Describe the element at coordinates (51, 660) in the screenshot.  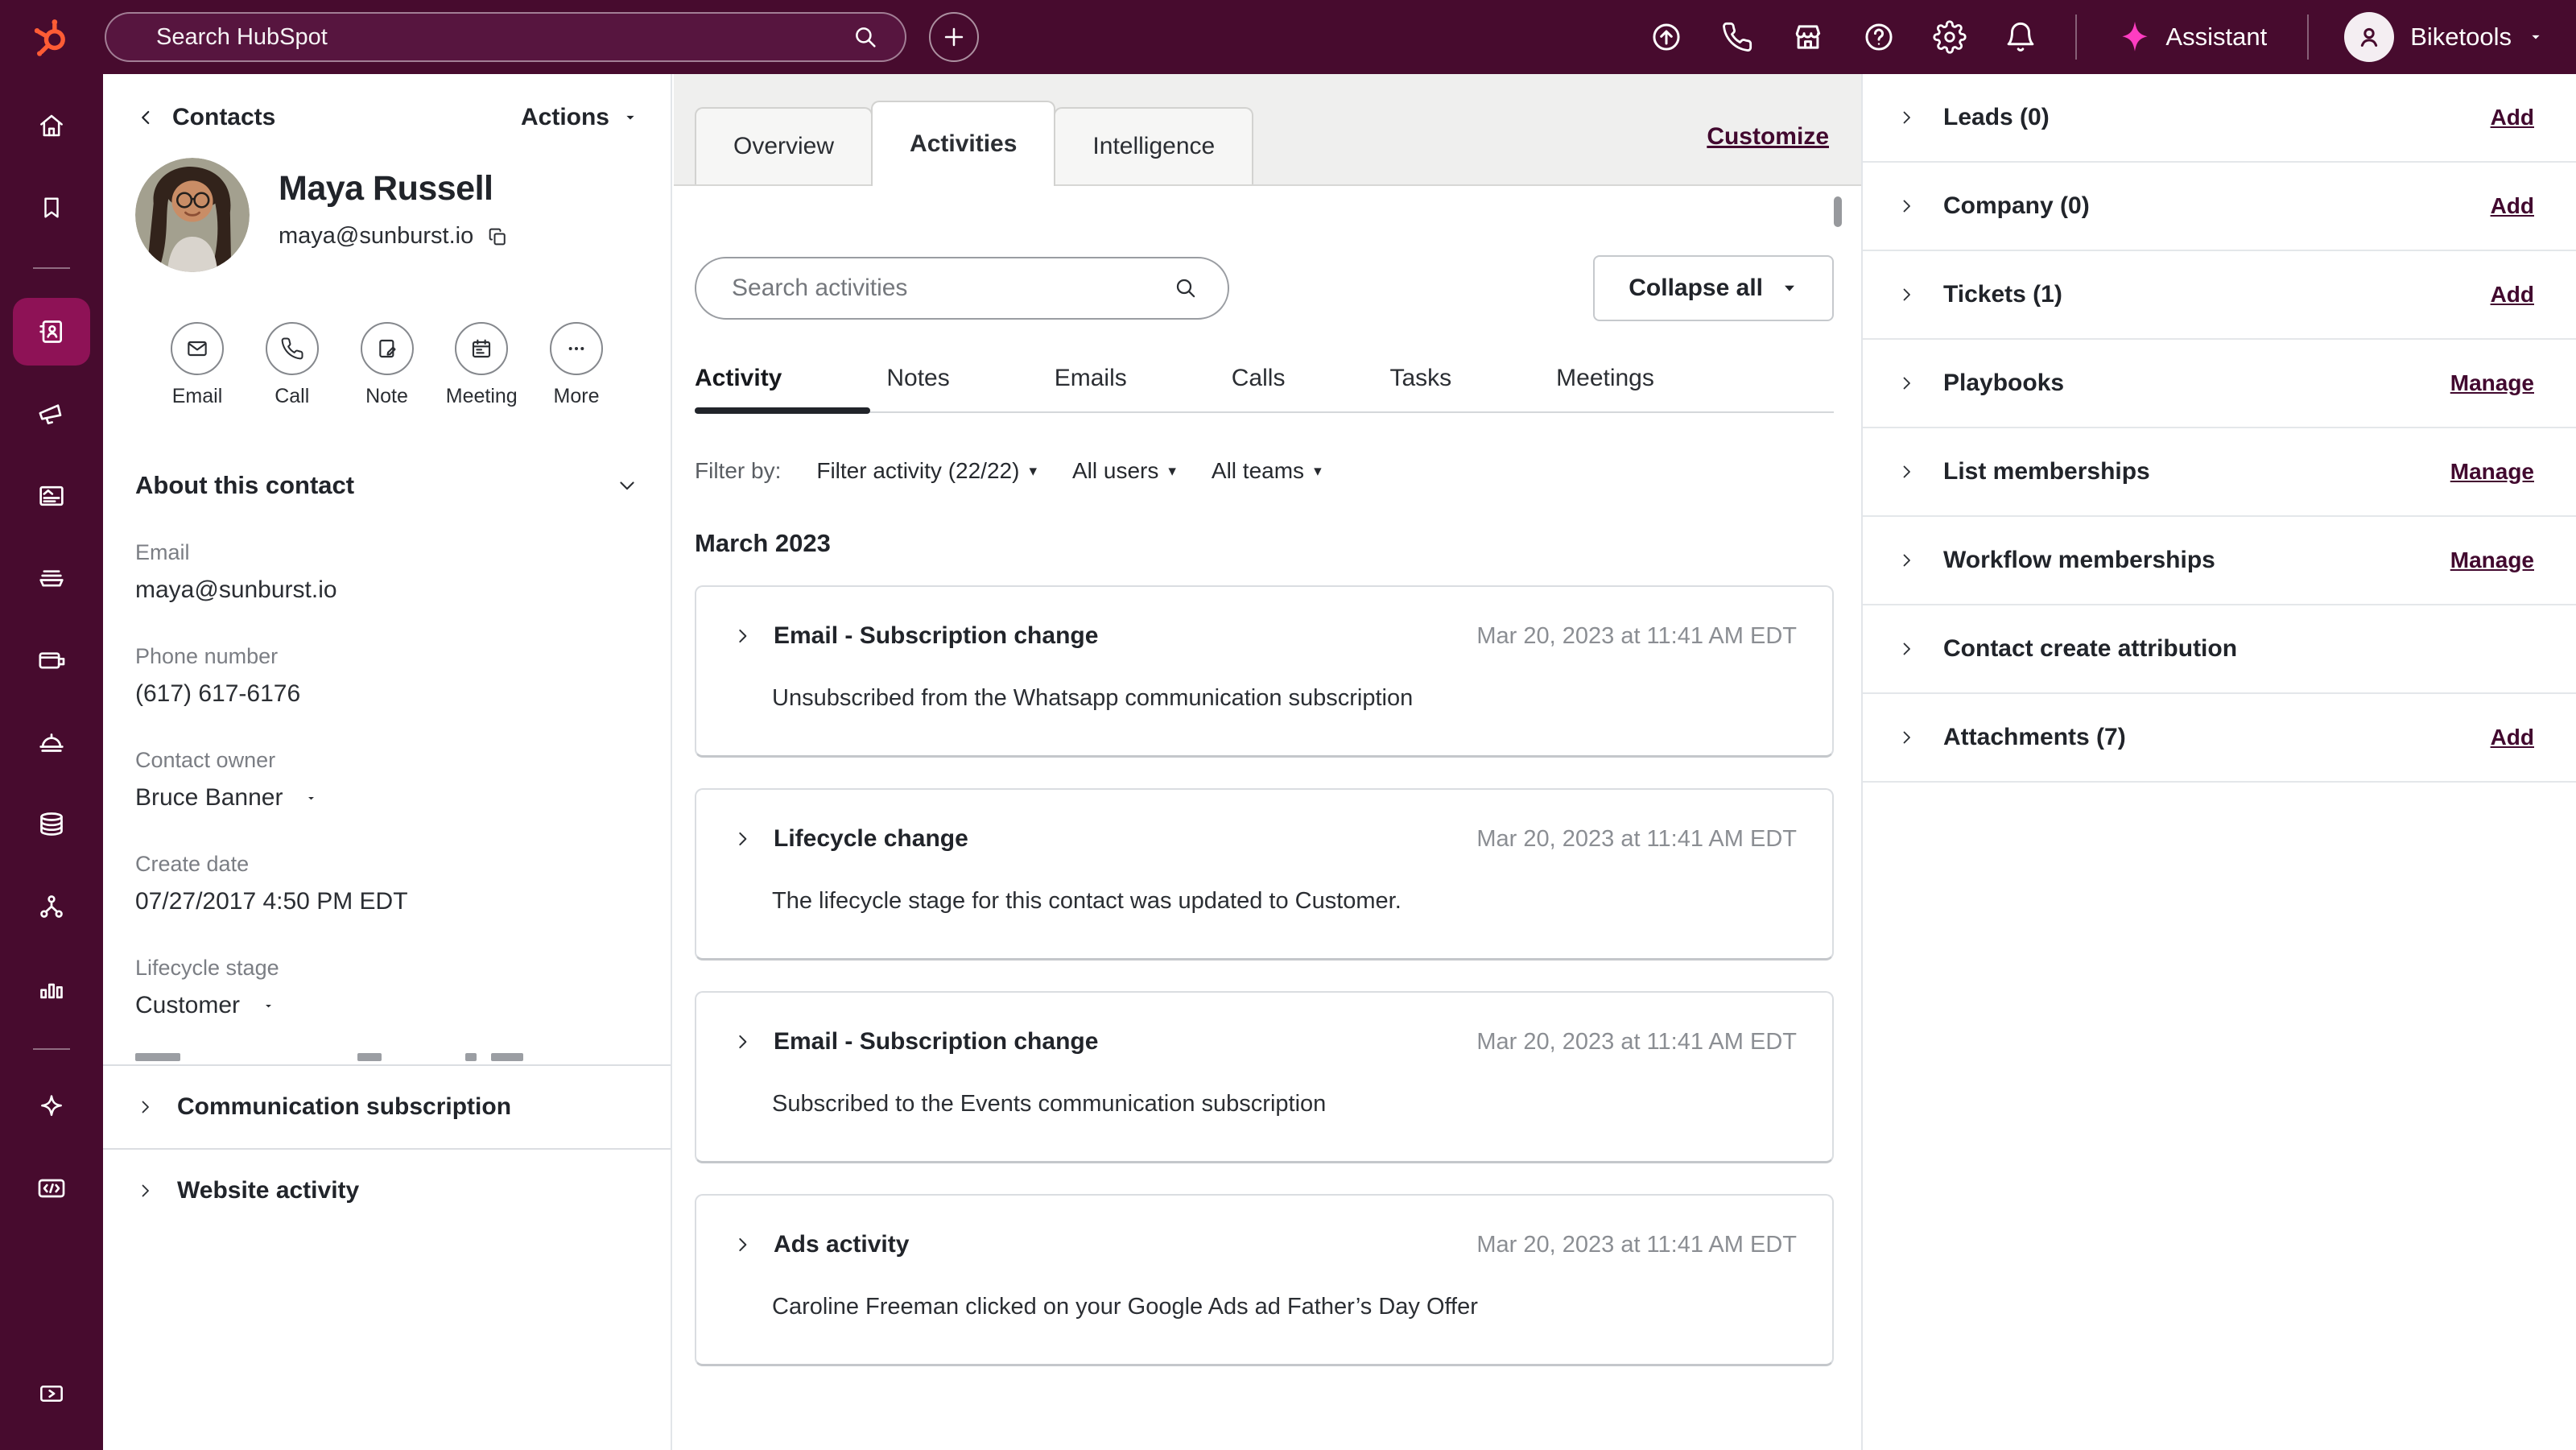
I see `payments-icon` at that location.